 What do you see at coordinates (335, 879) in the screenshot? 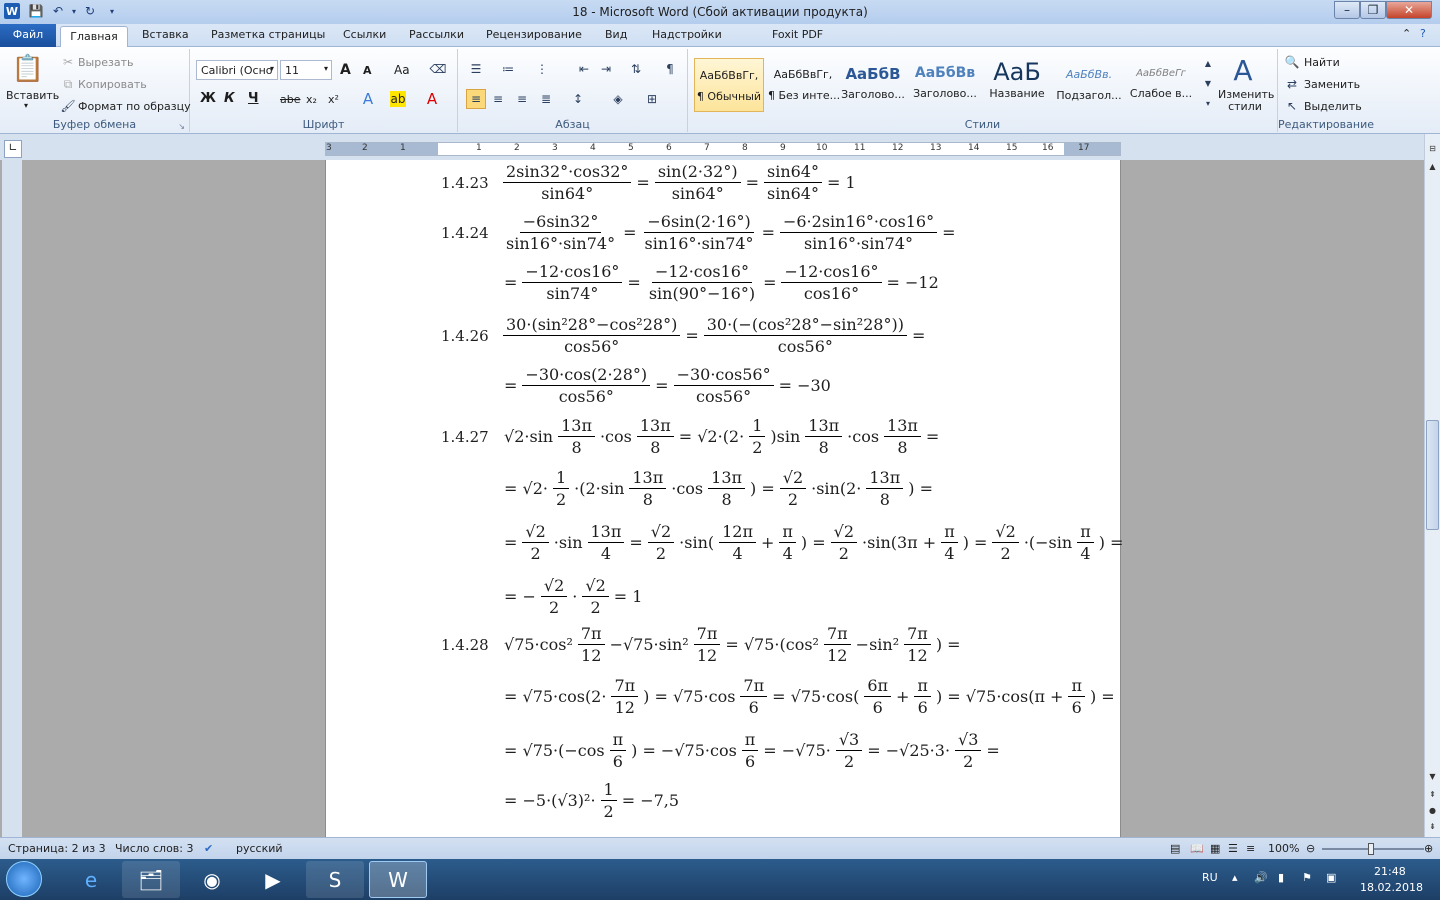
I see `skype-icon: S` at bounding box center [335, 879].